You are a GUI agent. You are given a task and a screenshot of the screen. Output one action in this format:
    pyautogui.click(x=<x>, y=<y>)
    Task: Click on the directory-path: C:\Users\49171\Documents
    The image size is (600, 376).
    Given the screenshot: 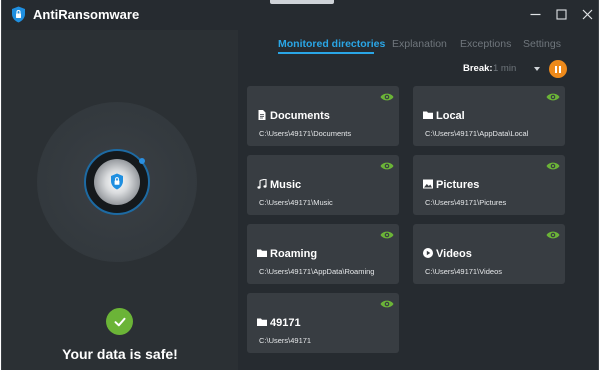 What is the action you would take?
    pyautogui.click(x=305, y=133)
    